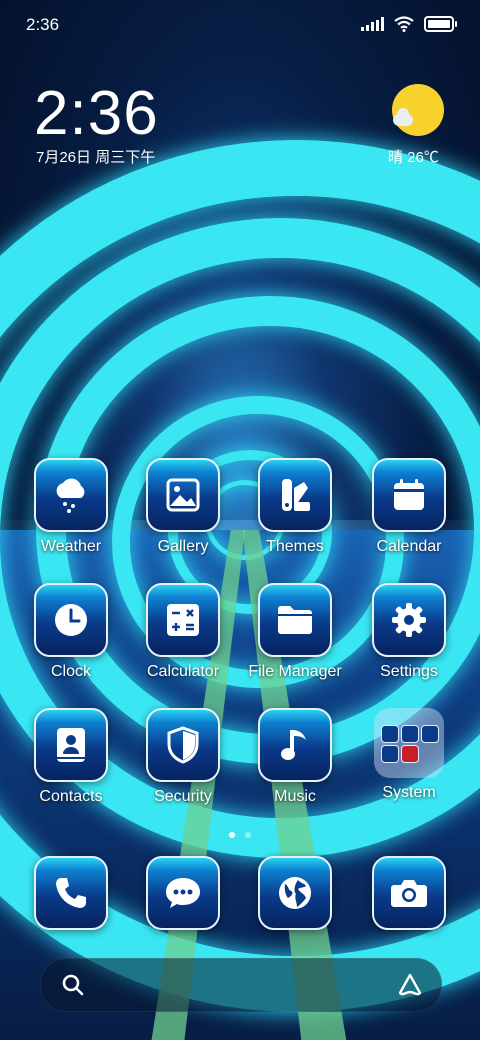 Image resolution: width=480 pixels, height=1040 pixels. What do you see at coordinates (183, 495) in the screenshot?
I see `image-icon` at bounding box center [183, 495].